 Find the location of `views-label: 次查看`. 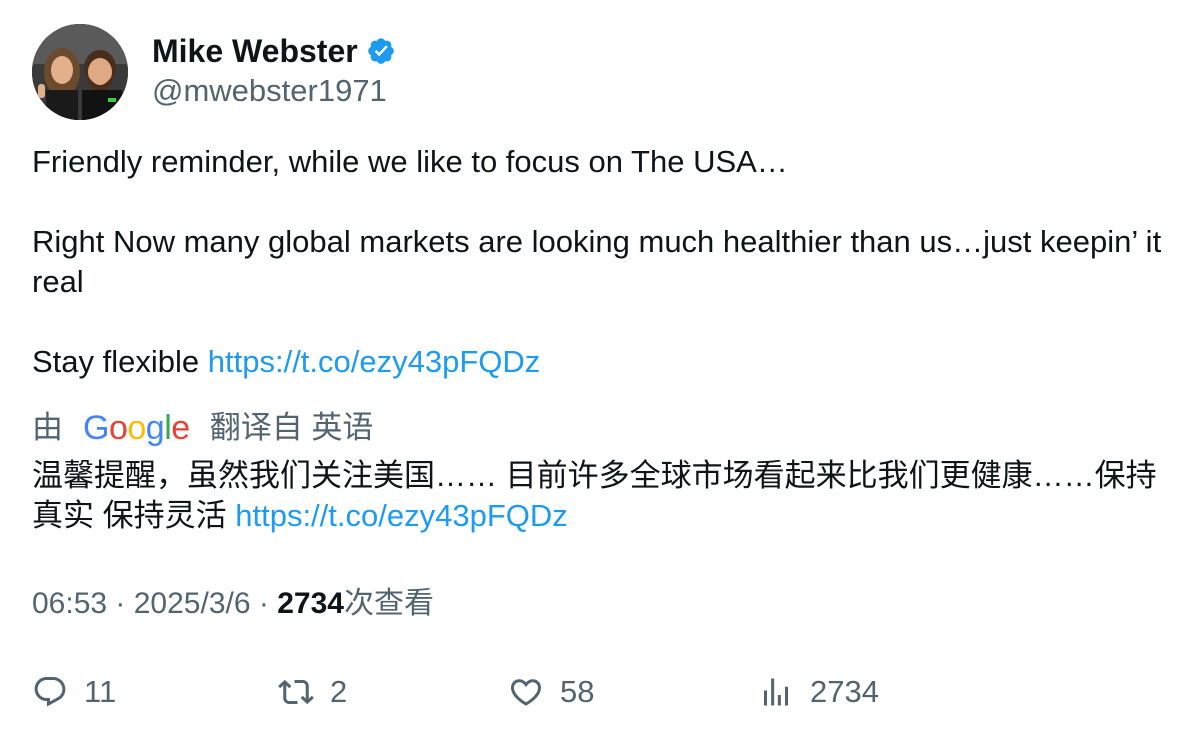

views-label: 次查看 is located at coordinates (388, 603).